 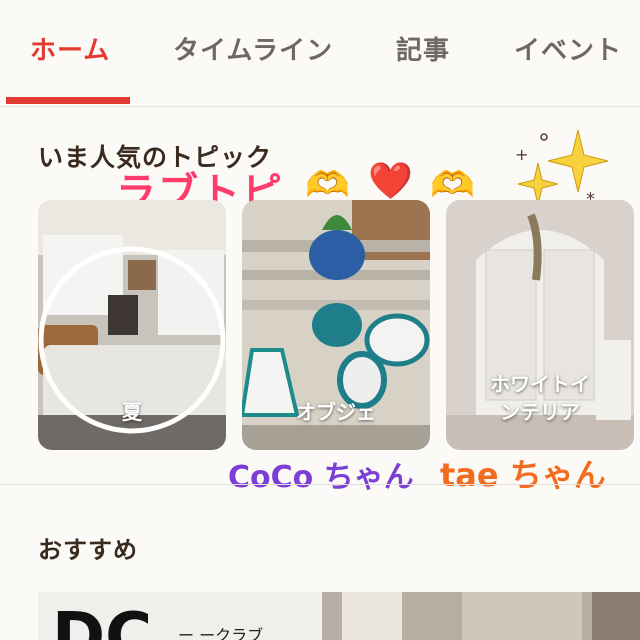 I want to click on active-tab-indicator, so click(x=68, y=100).